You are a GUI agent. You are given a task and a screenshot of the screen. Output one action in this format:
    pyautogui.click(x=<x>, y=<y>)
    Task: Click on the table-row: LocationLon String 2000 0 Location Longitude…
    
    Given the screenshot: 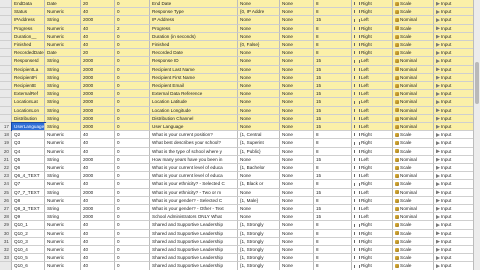 What is the action you would take?
    pyautogui.click(x=240, y=110)
    